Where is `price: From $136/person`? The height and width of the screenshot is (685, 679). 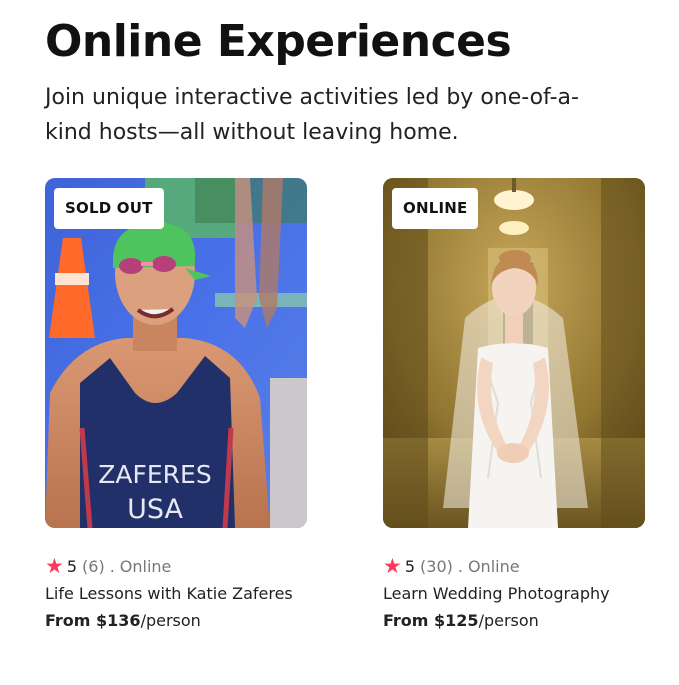 price: From $136/person is located at coordinates (176, 620).